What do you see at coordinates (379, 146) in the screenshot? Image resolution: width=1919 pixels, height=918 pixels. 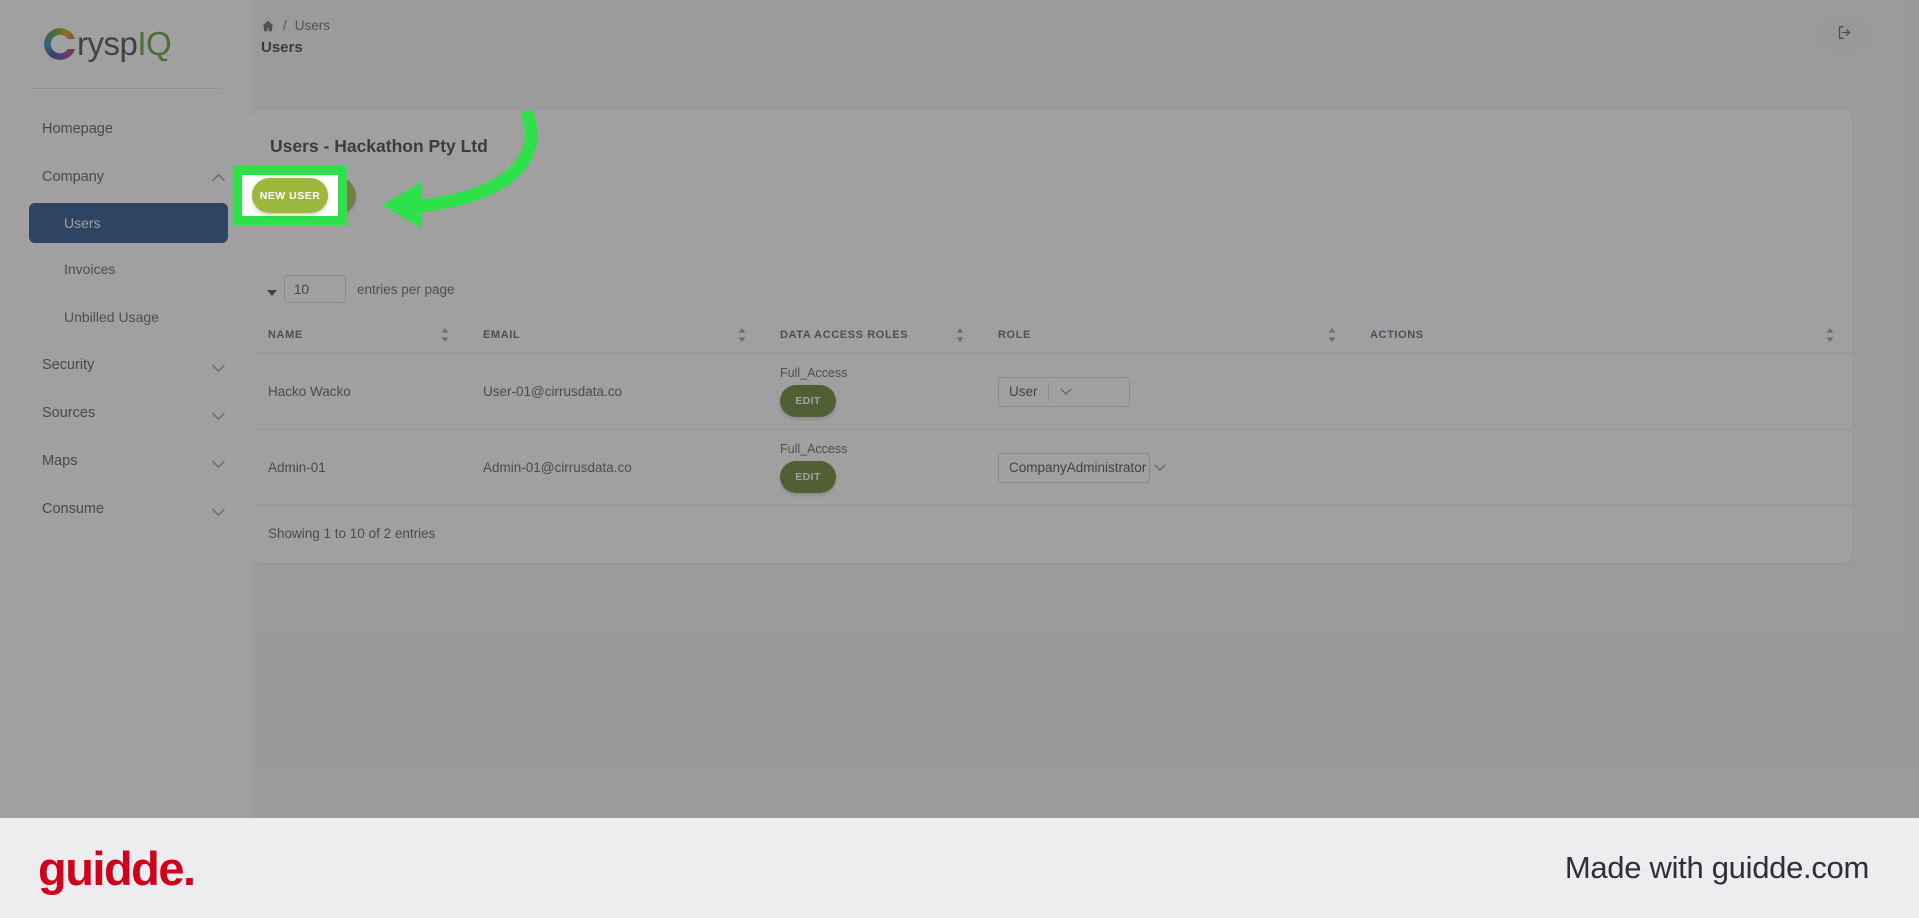 I see `card-title: Users - Hackathon Pty Ltd` at bounding box center [379, 146].